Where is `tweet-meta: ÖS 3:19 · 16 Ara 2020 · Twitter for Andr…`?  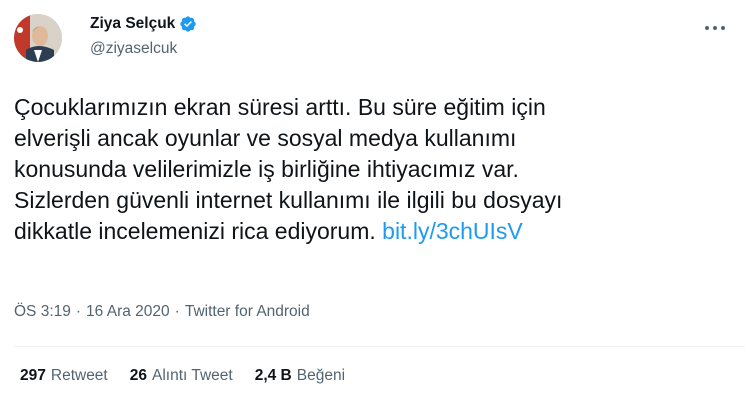 tweet-meta: ÖS 3:19 · 16 Ara 2020 · Twitter for Andr… is located at coordinates (162, 312).